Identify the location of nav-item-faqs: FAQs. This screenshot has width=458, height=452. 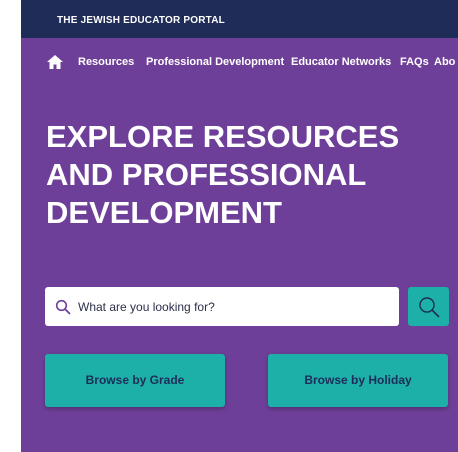
(414, 62).